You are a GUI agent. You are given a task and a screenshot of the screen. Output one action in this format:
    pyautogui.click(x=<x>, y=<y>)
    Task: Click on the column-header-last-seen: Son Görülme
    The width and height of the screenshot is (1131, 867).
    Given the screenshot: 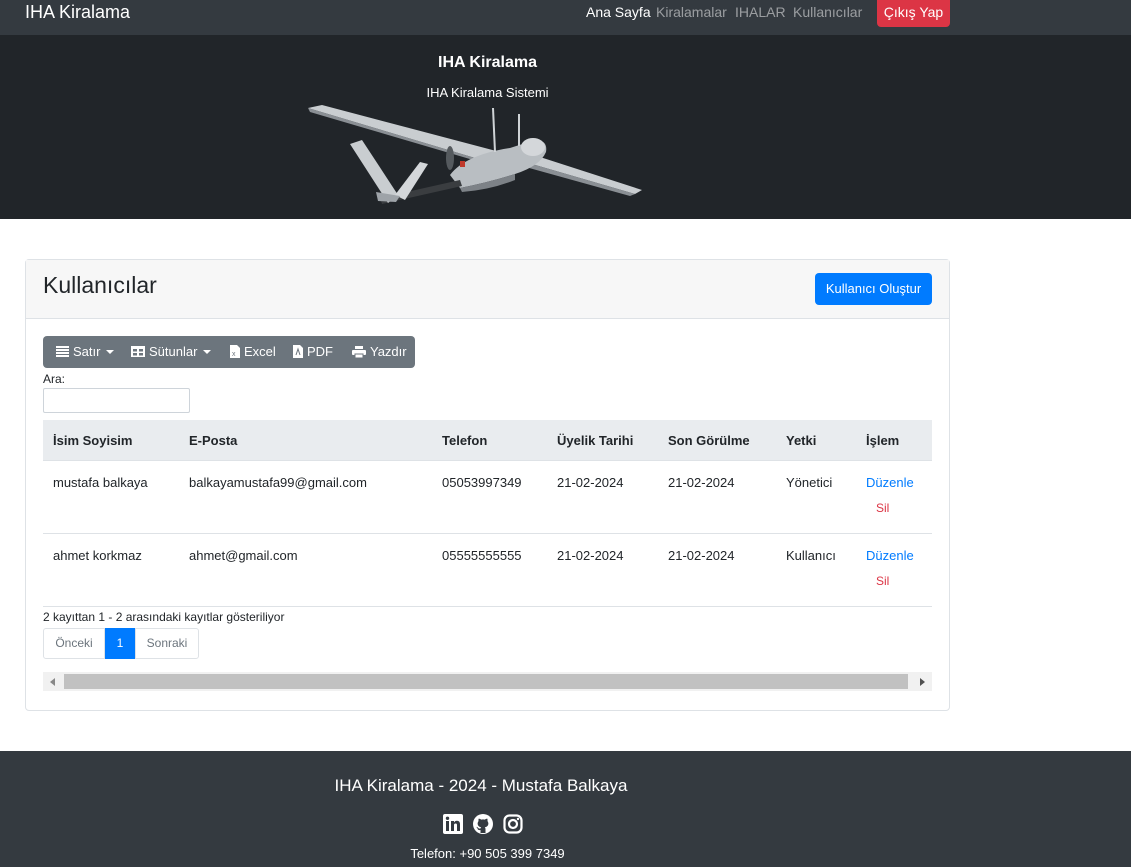 What is the action you would take?
    pyautogui.click(x=709, y=440)
    